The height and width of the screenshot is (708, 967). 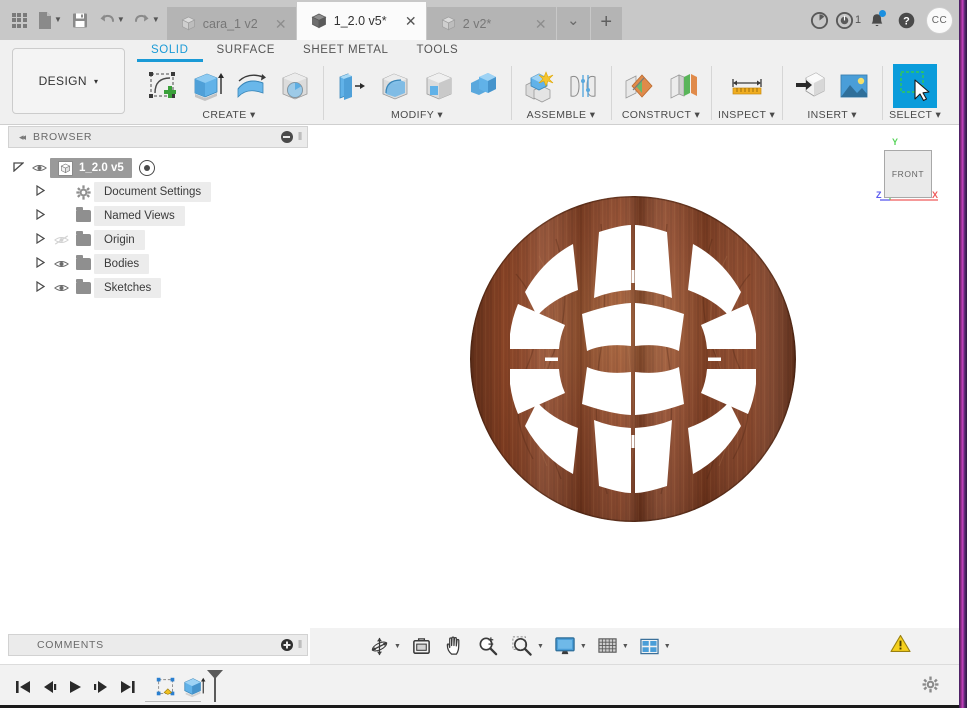 What do you see at coordinates (228, 116) in the screenshot?
I see `ribbon-group-label-create: CREATE ▾` at bounding box center [228, 116].